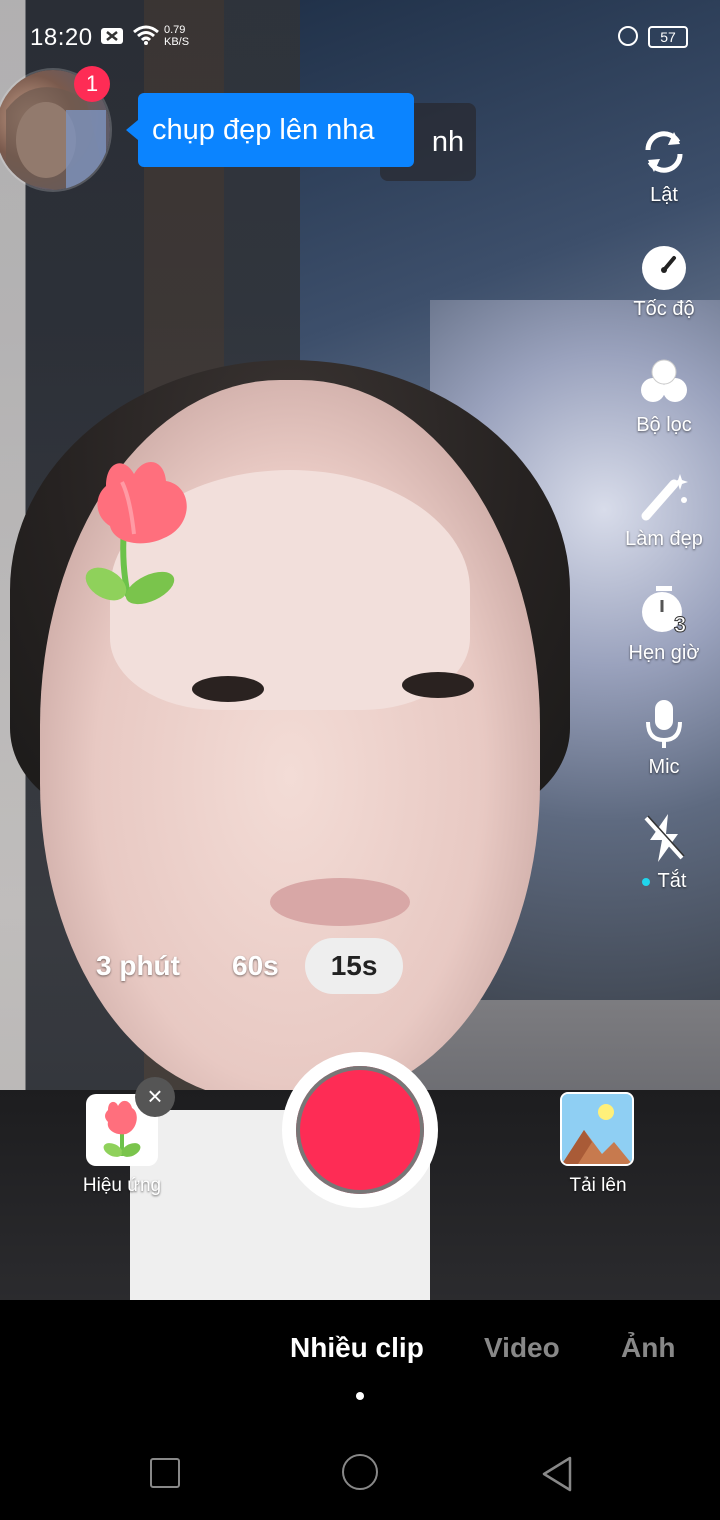 Image resolution: width=720 pixels, height=1520 pixels. I want to click on filter-button: Bộ lọc, so click(664, 396).